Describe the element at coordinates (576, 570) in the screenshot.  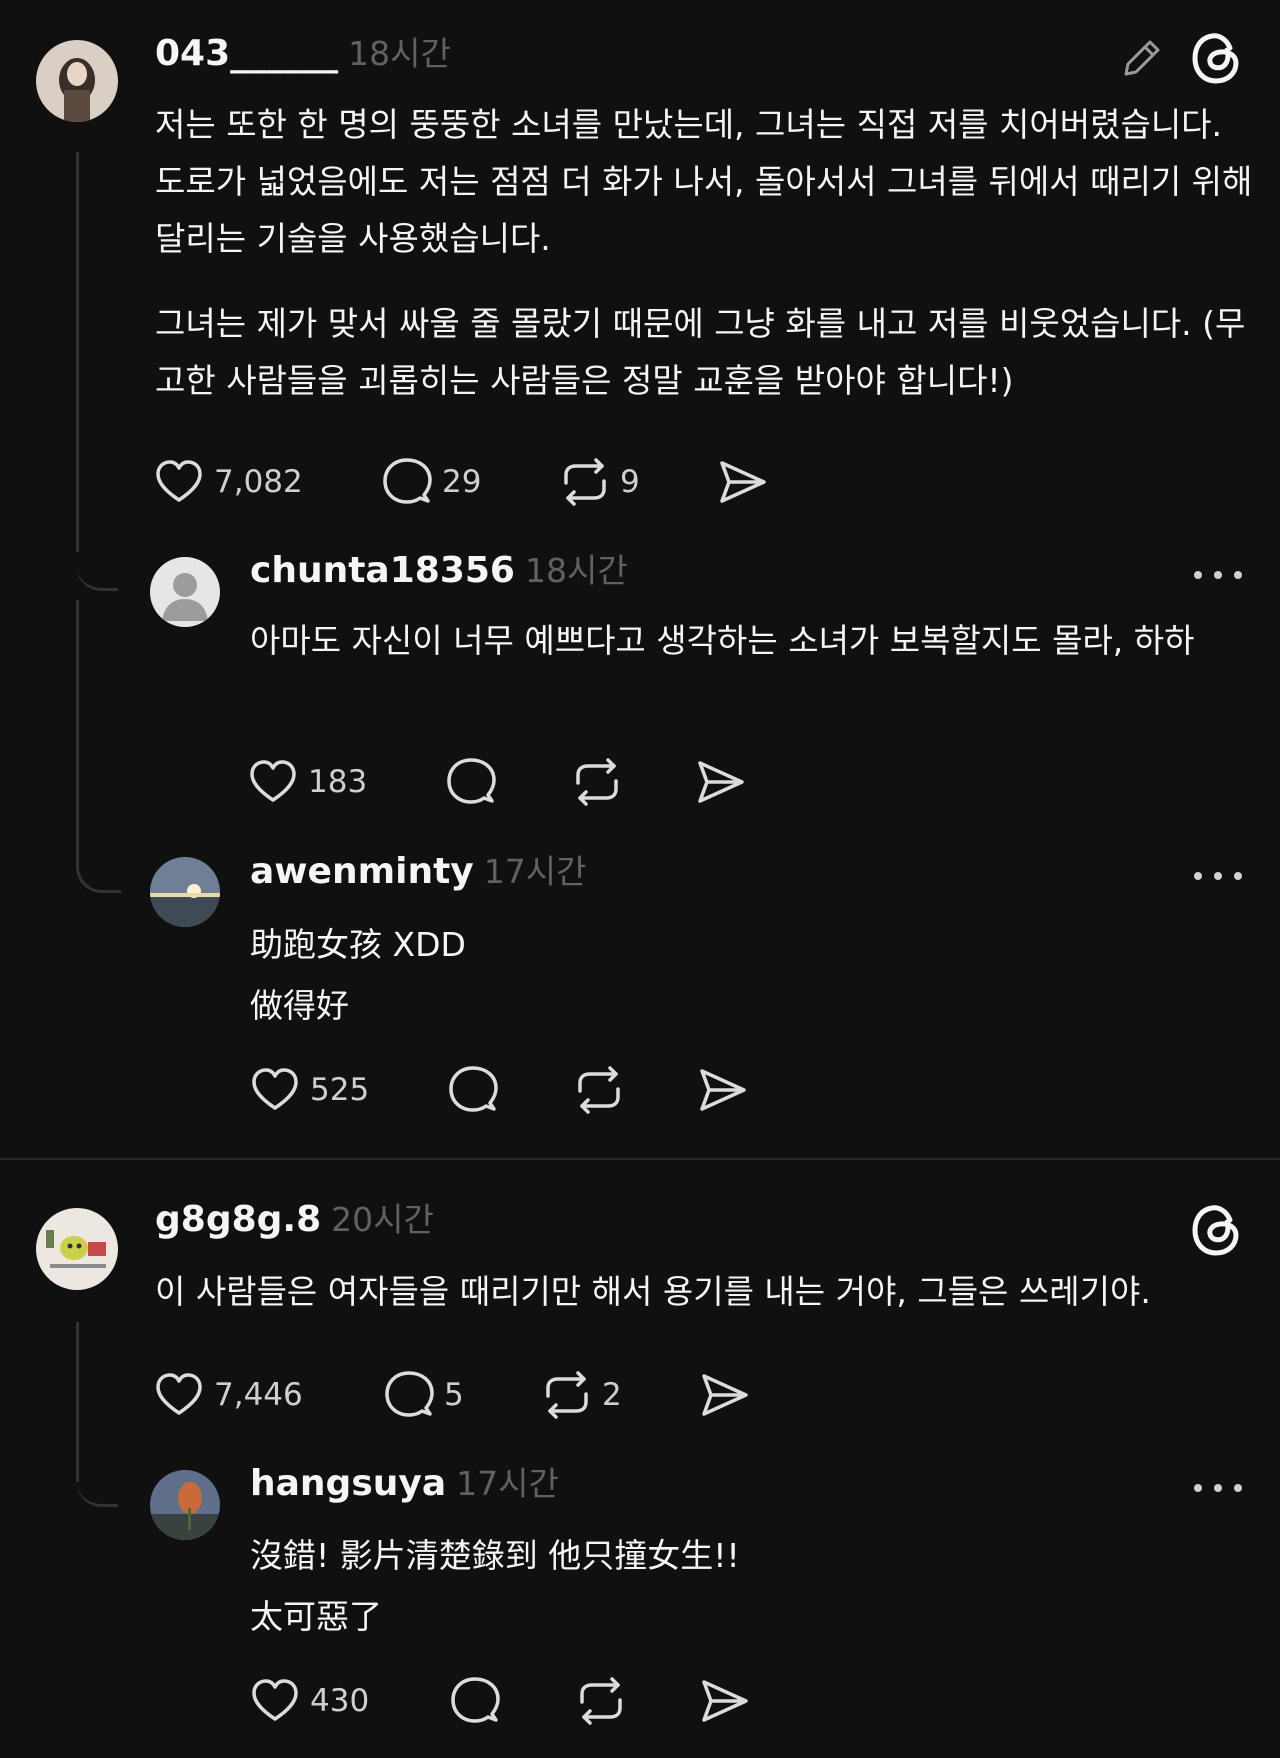
I see `reply-time: 18시간` at that location.